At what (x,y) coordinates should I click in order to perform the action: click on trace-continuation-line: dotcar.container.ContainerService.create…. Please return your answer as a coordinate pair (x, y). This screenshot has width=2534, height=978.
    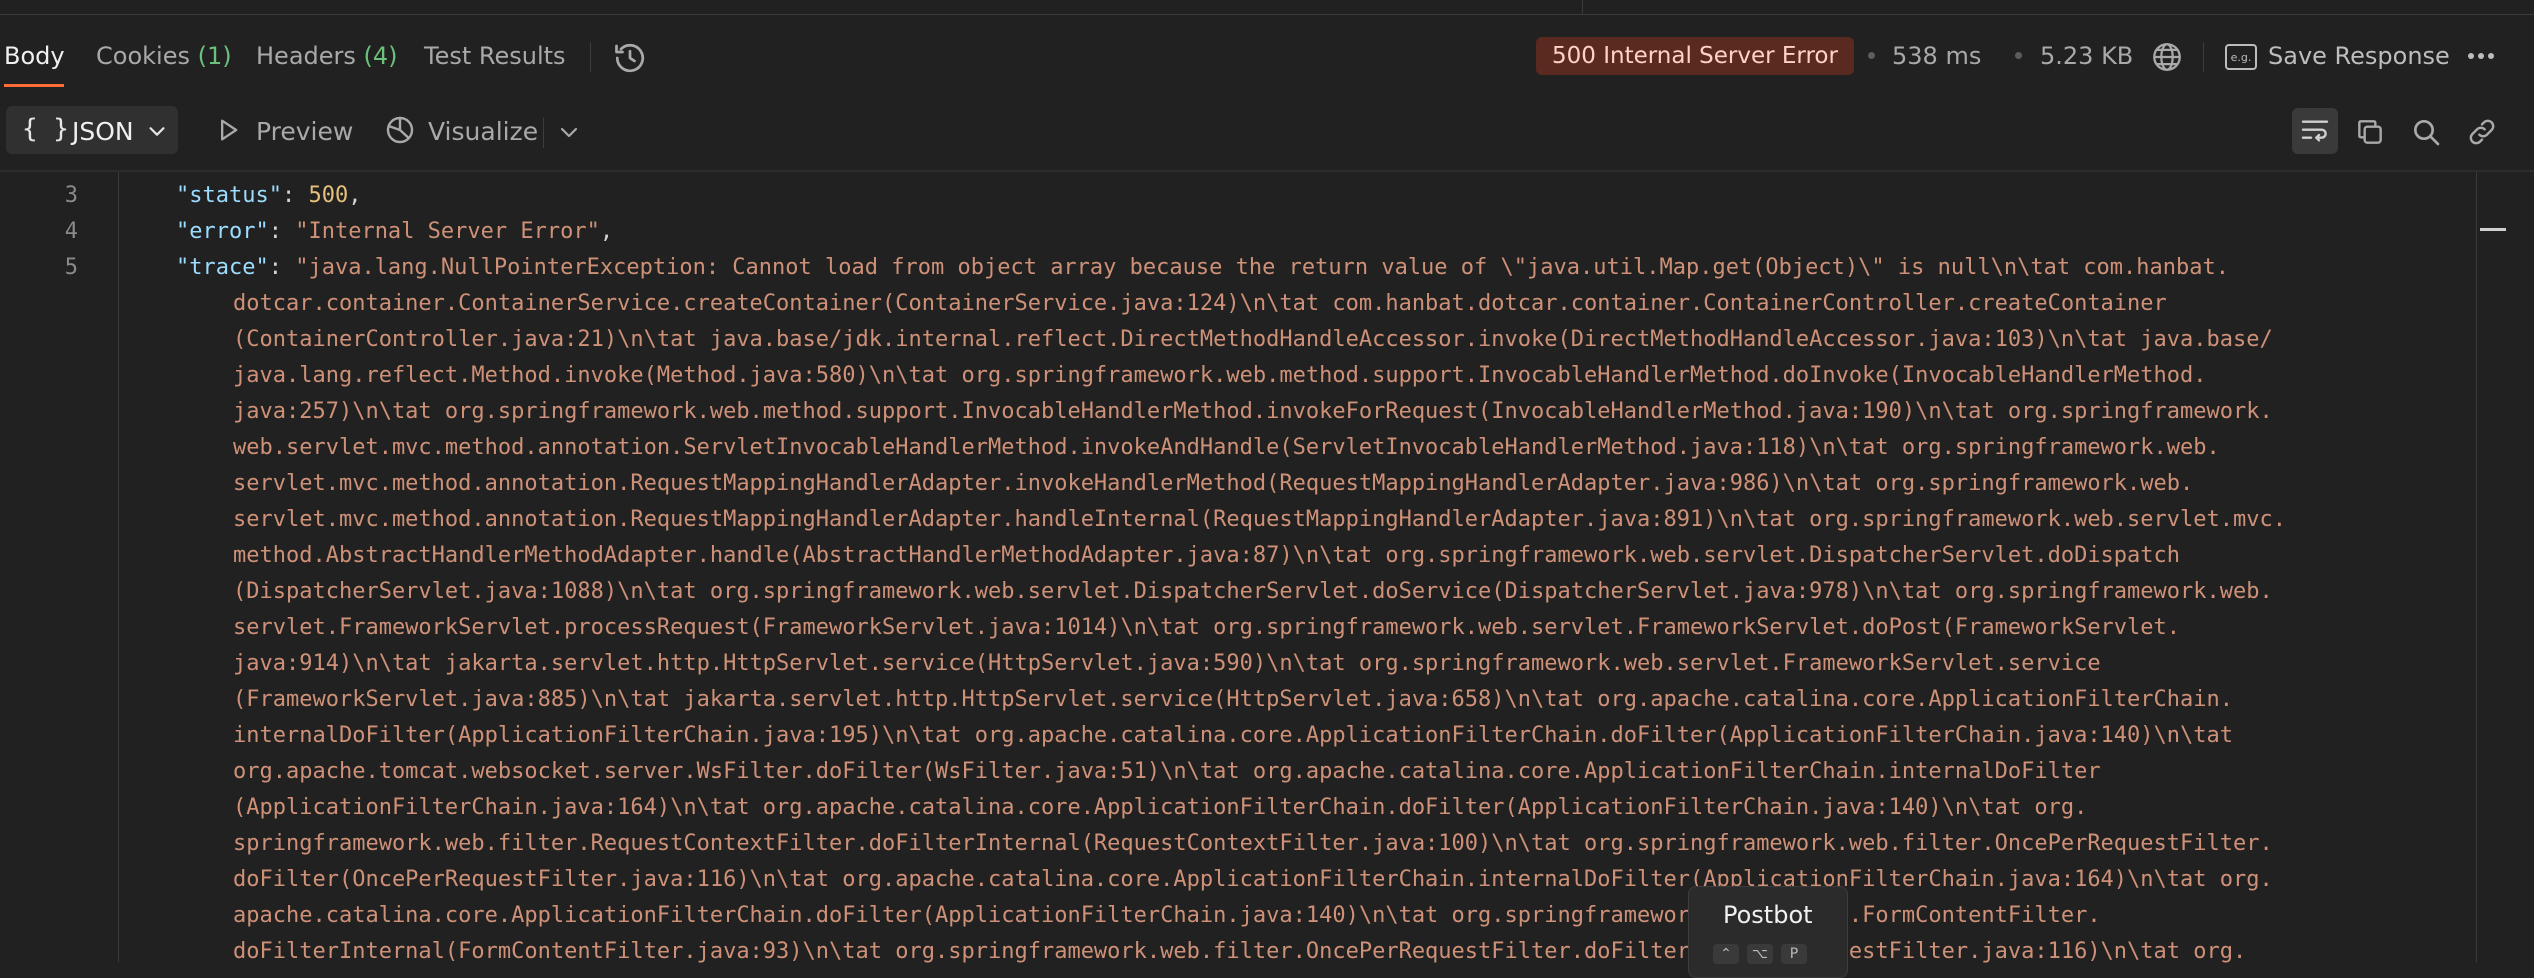
    Looking at the image, I should click on (1200, 303).